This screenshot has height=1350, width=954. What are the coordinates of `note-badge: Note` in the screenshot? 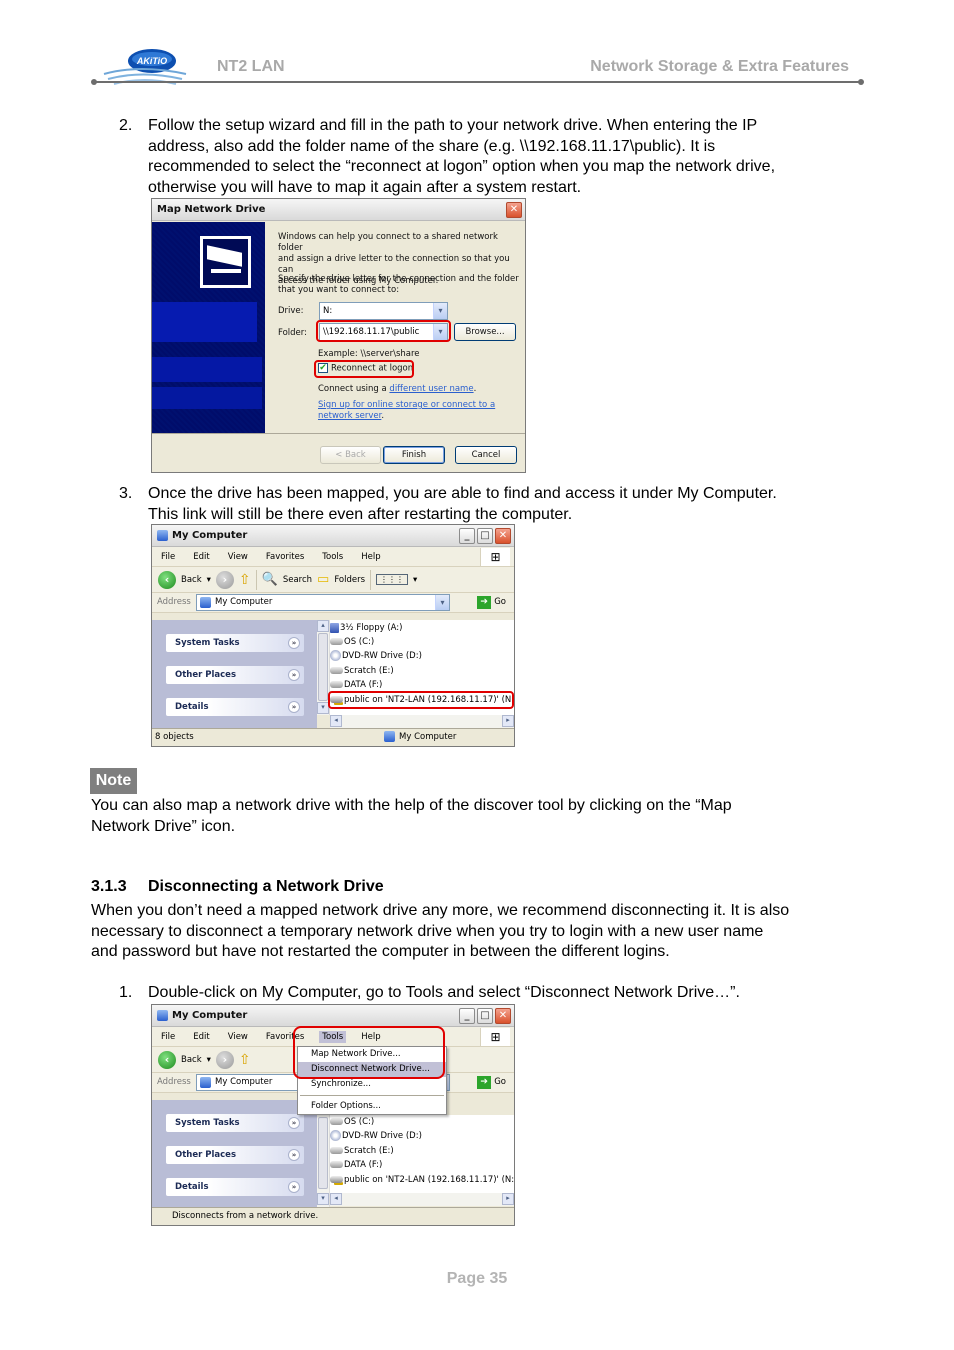 It's located at (113, 781).